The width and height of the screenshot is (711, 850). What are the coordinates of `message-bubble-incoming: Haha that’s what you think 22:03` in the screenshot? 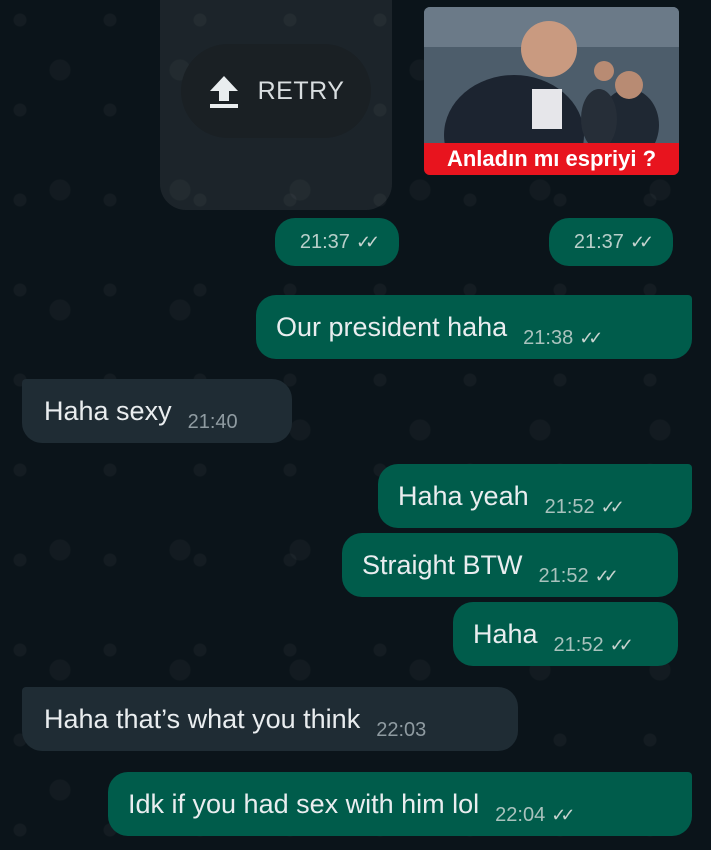 It's located at (270, 719).